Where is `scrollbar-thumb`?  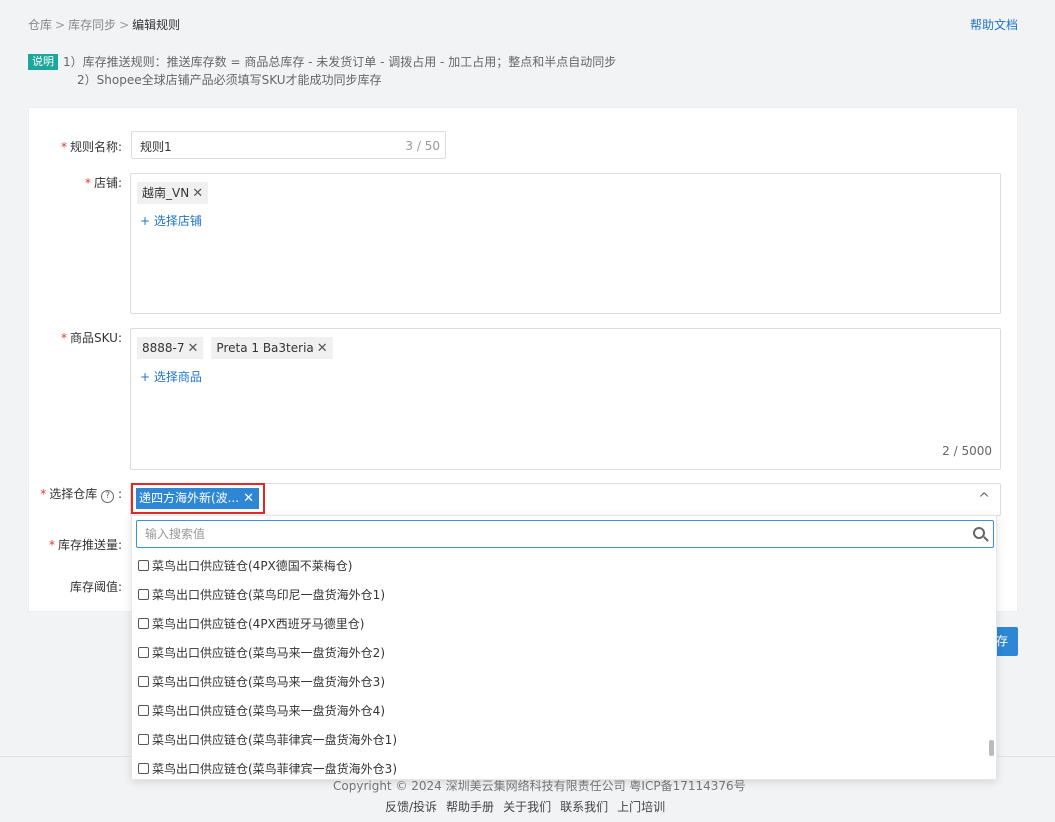
scrollbar-thumb is located at coordinates (991, 748).